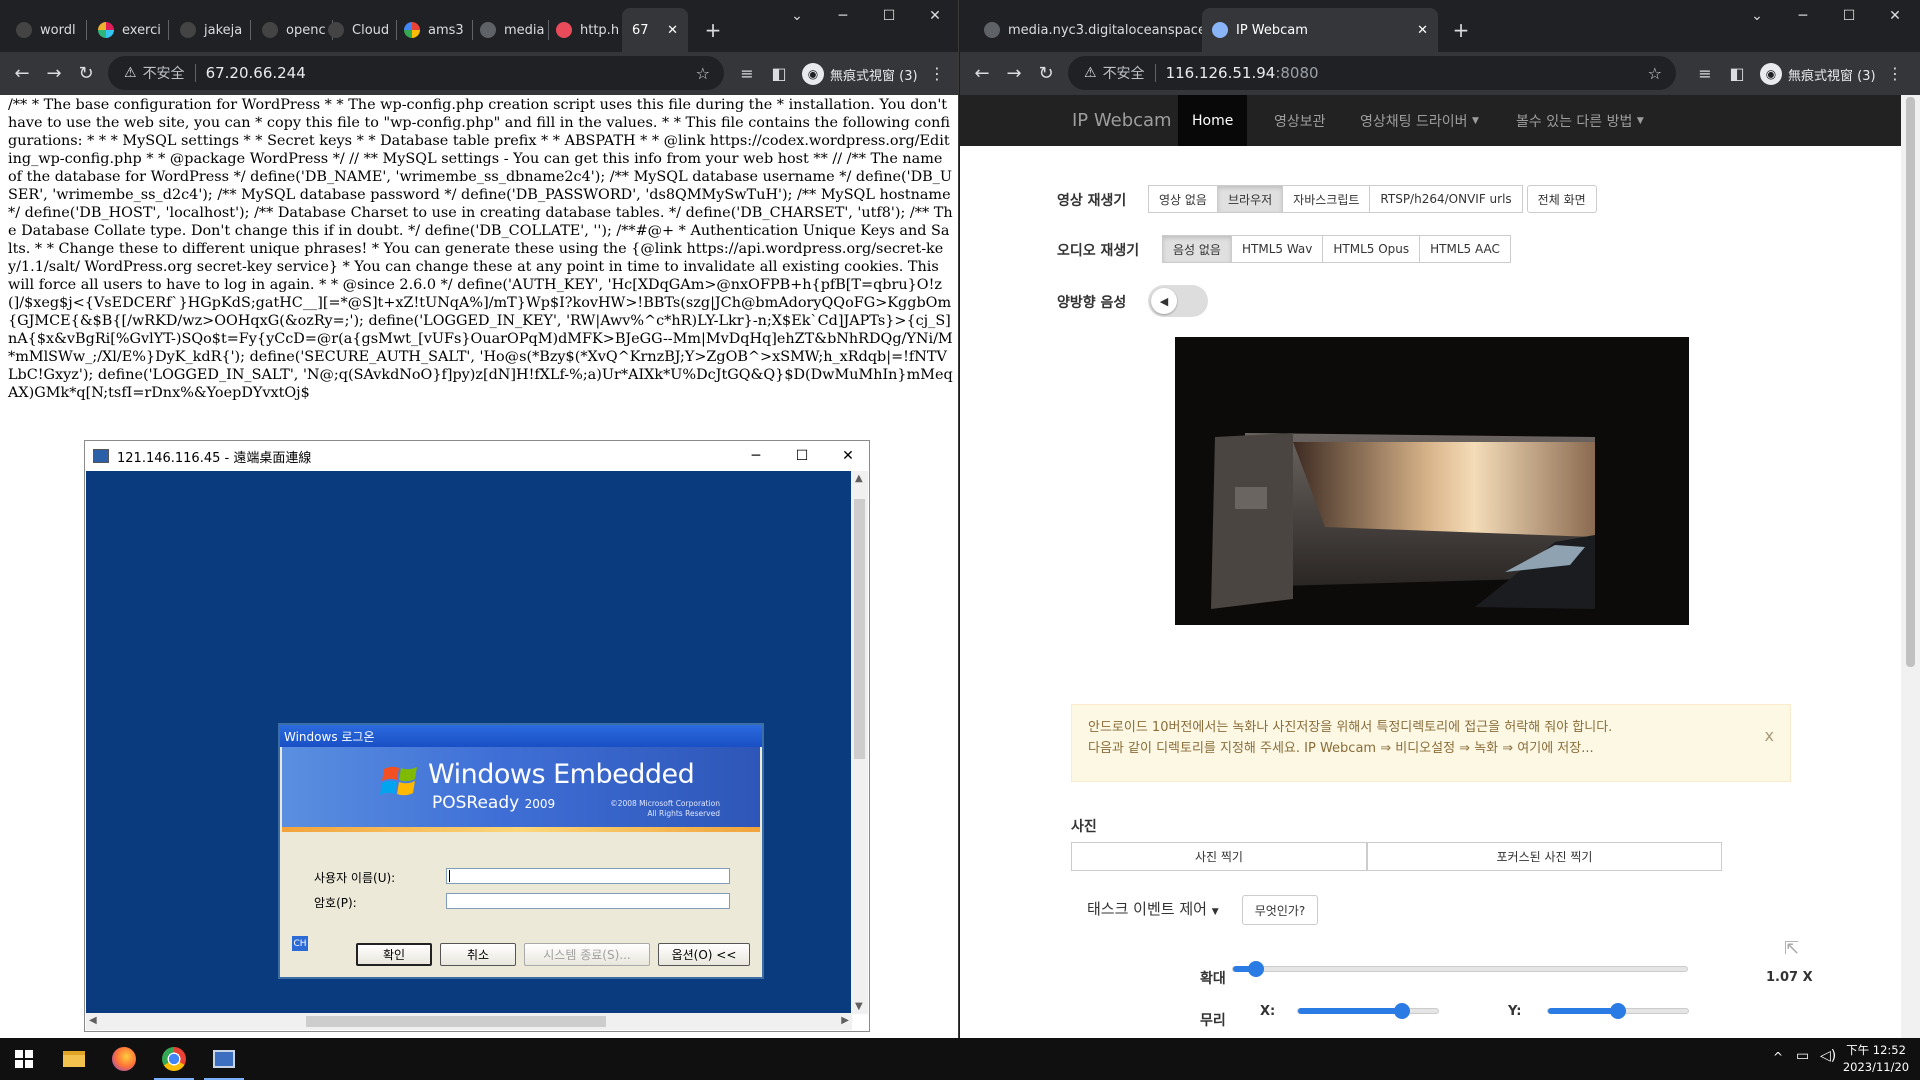 Image resolution: width=1920 pixels, height=1080 pixels. I want to click on tab-exerci: exerci, so click(127, 30).